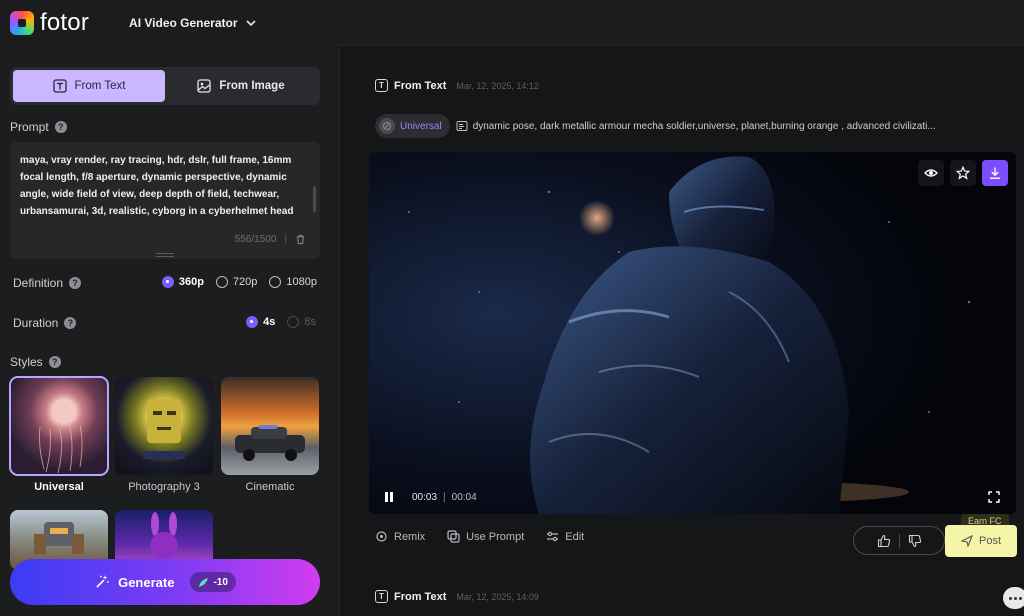  I want to click on action-label: Use Prompt, so click(495, 536).